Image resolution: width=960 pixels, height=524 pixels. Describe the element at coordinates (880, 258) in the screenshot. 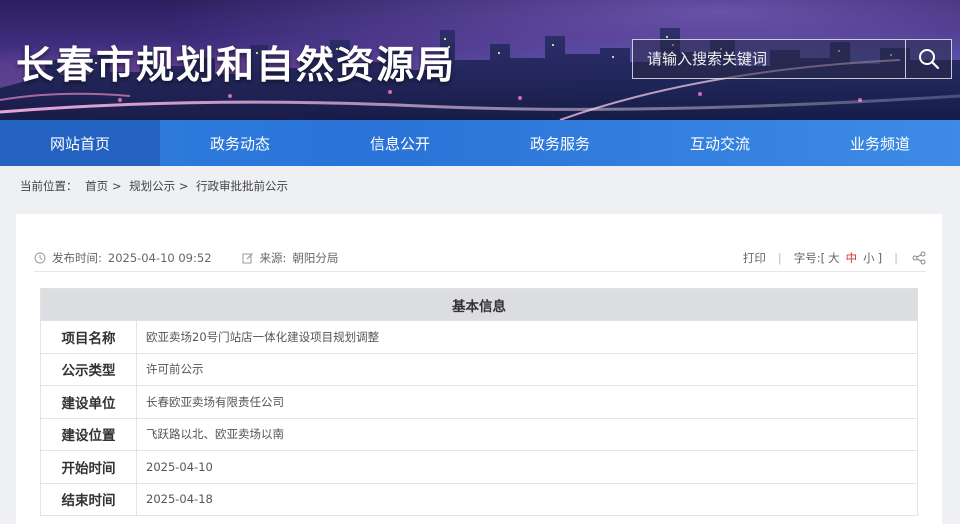

I see `font-bracket-close: ]` at that location.